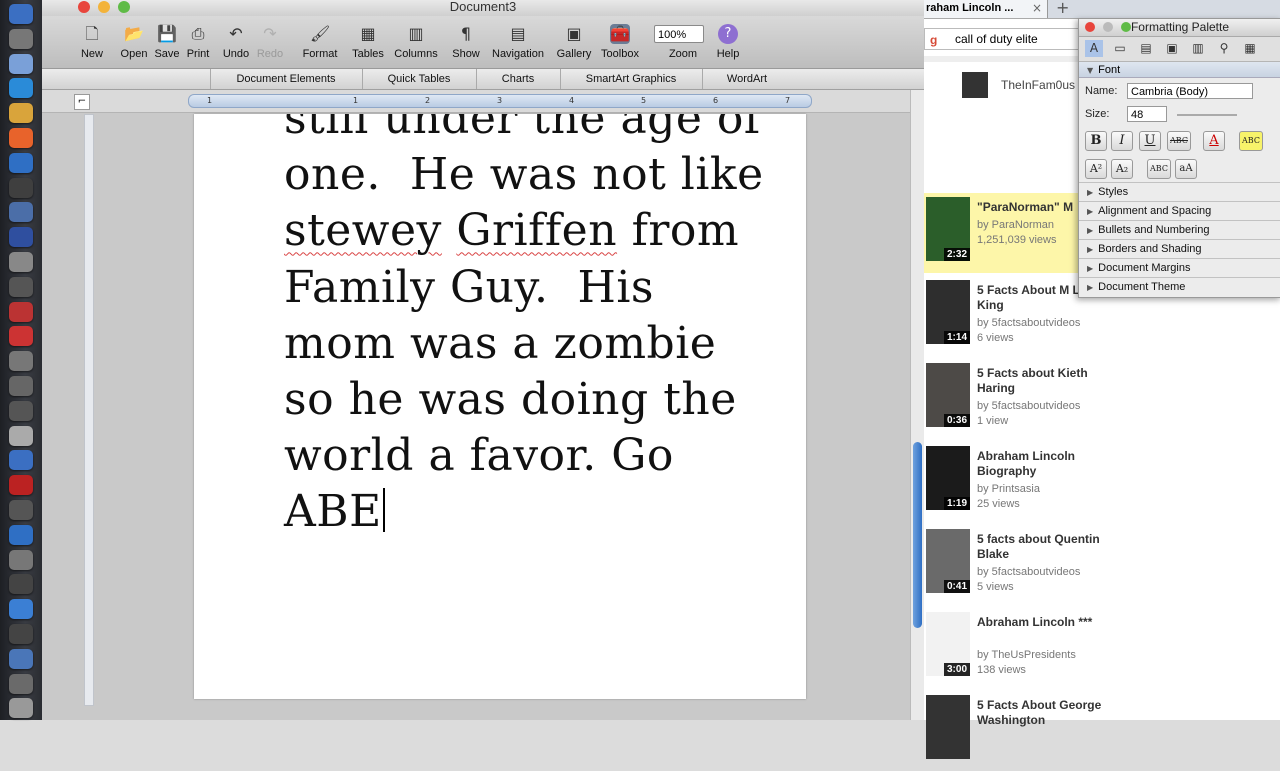  I want to click on all-caps-button: aA, so click(1186, 169).